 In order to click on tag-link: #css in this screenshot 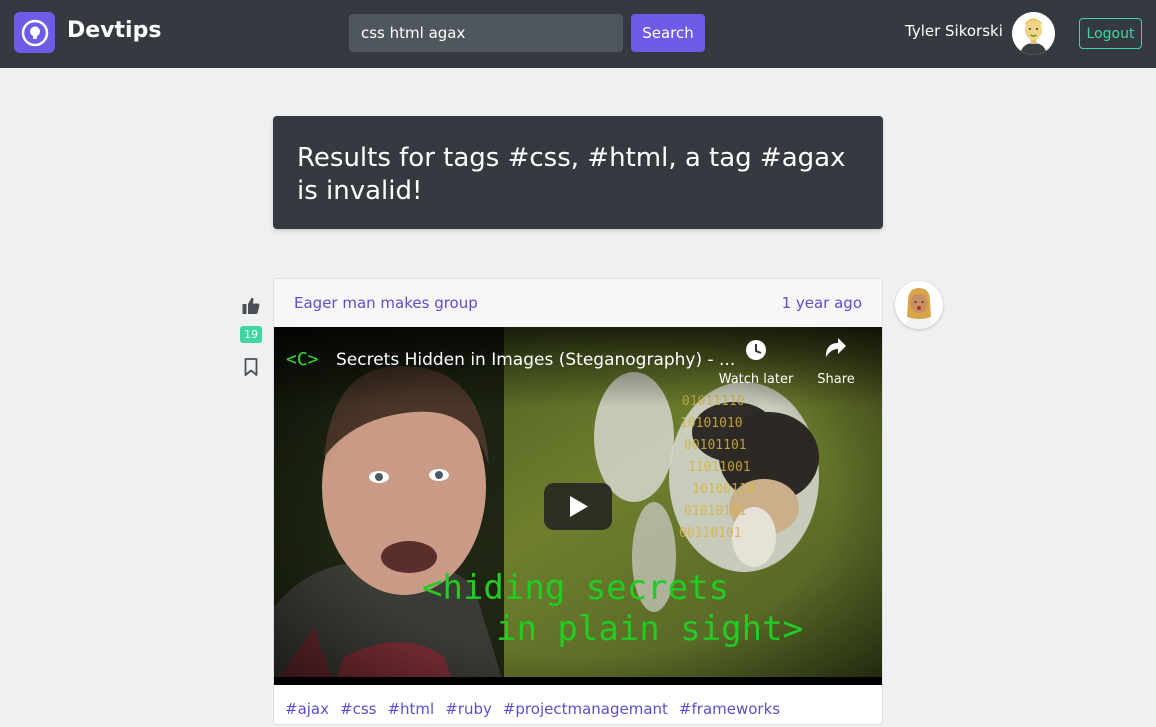, I will do `click(358, 708)`.